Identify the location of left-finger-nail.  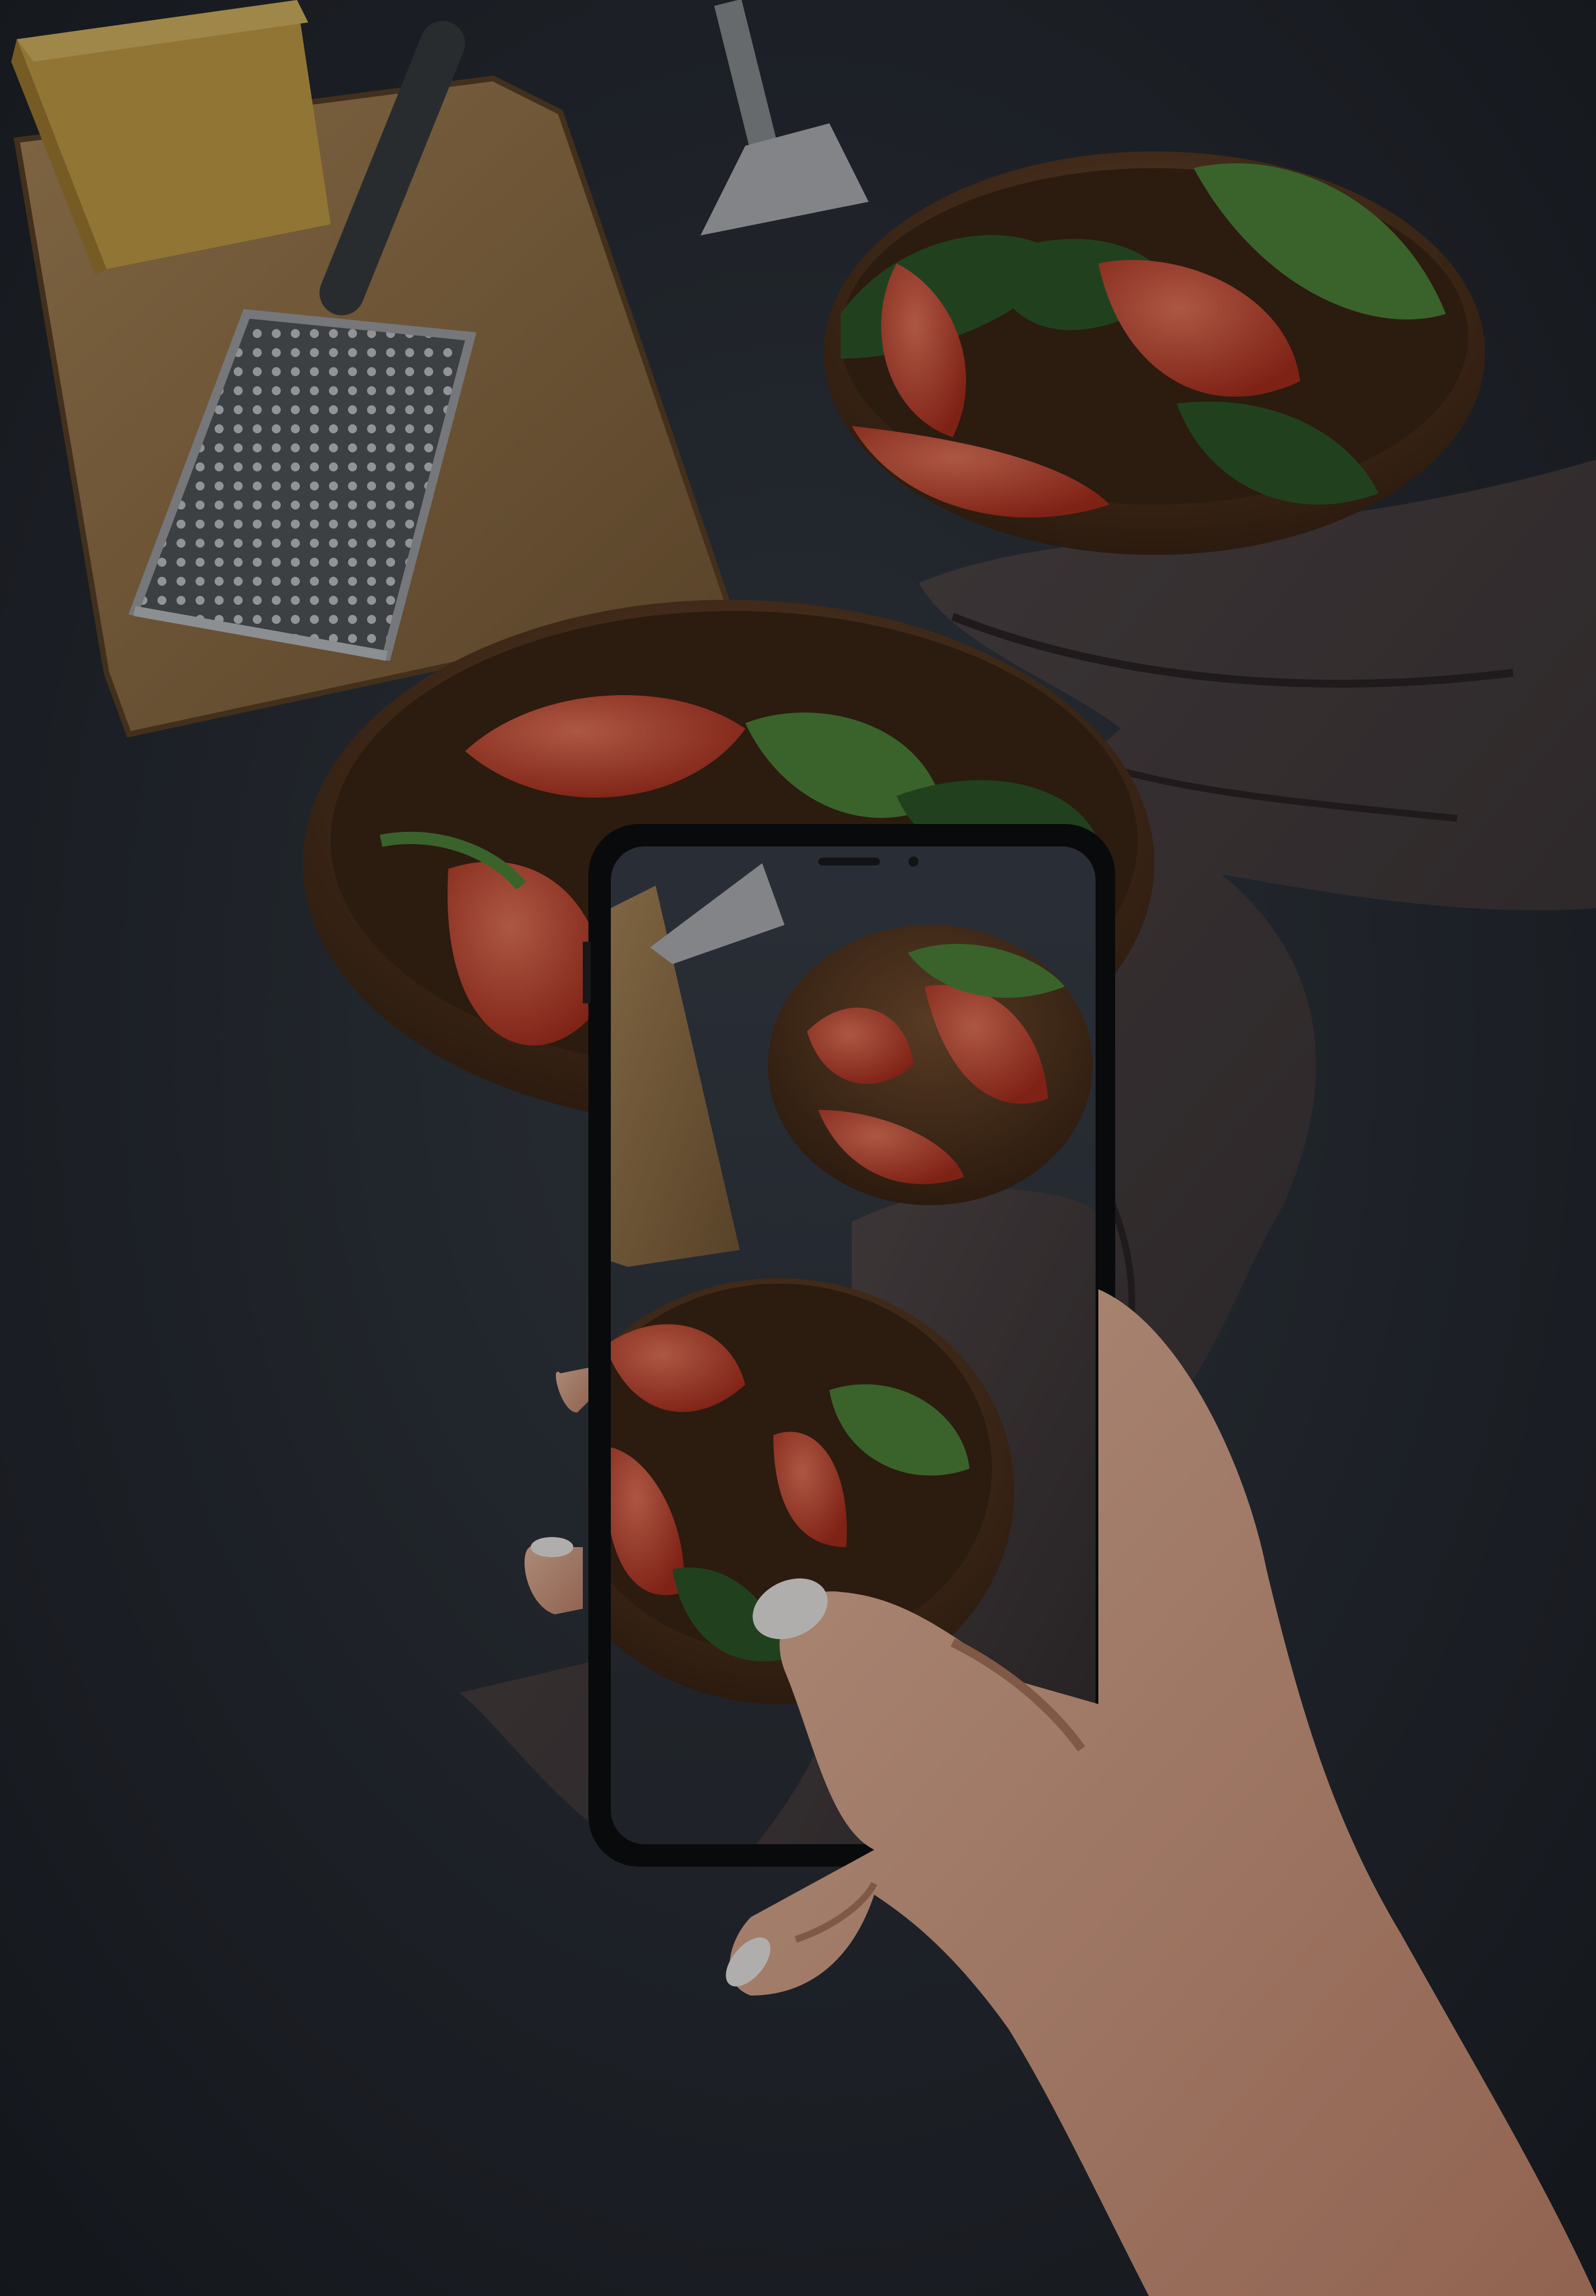
(552, 1547).